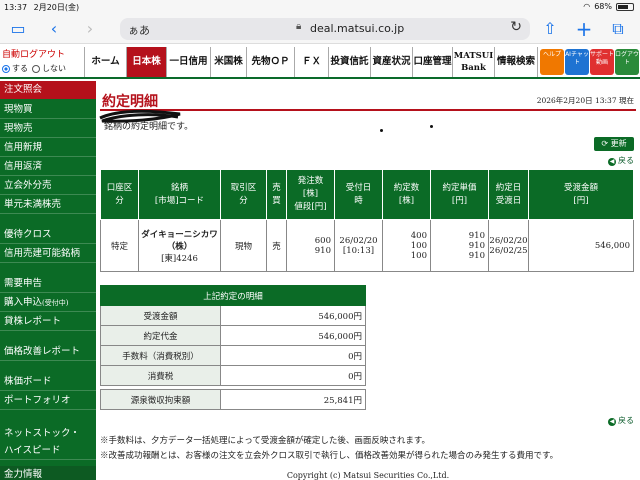 The width and height of the screenshot is (640, 480). I want to click on cell-settle-amount: 546,000, so click(581, 245).